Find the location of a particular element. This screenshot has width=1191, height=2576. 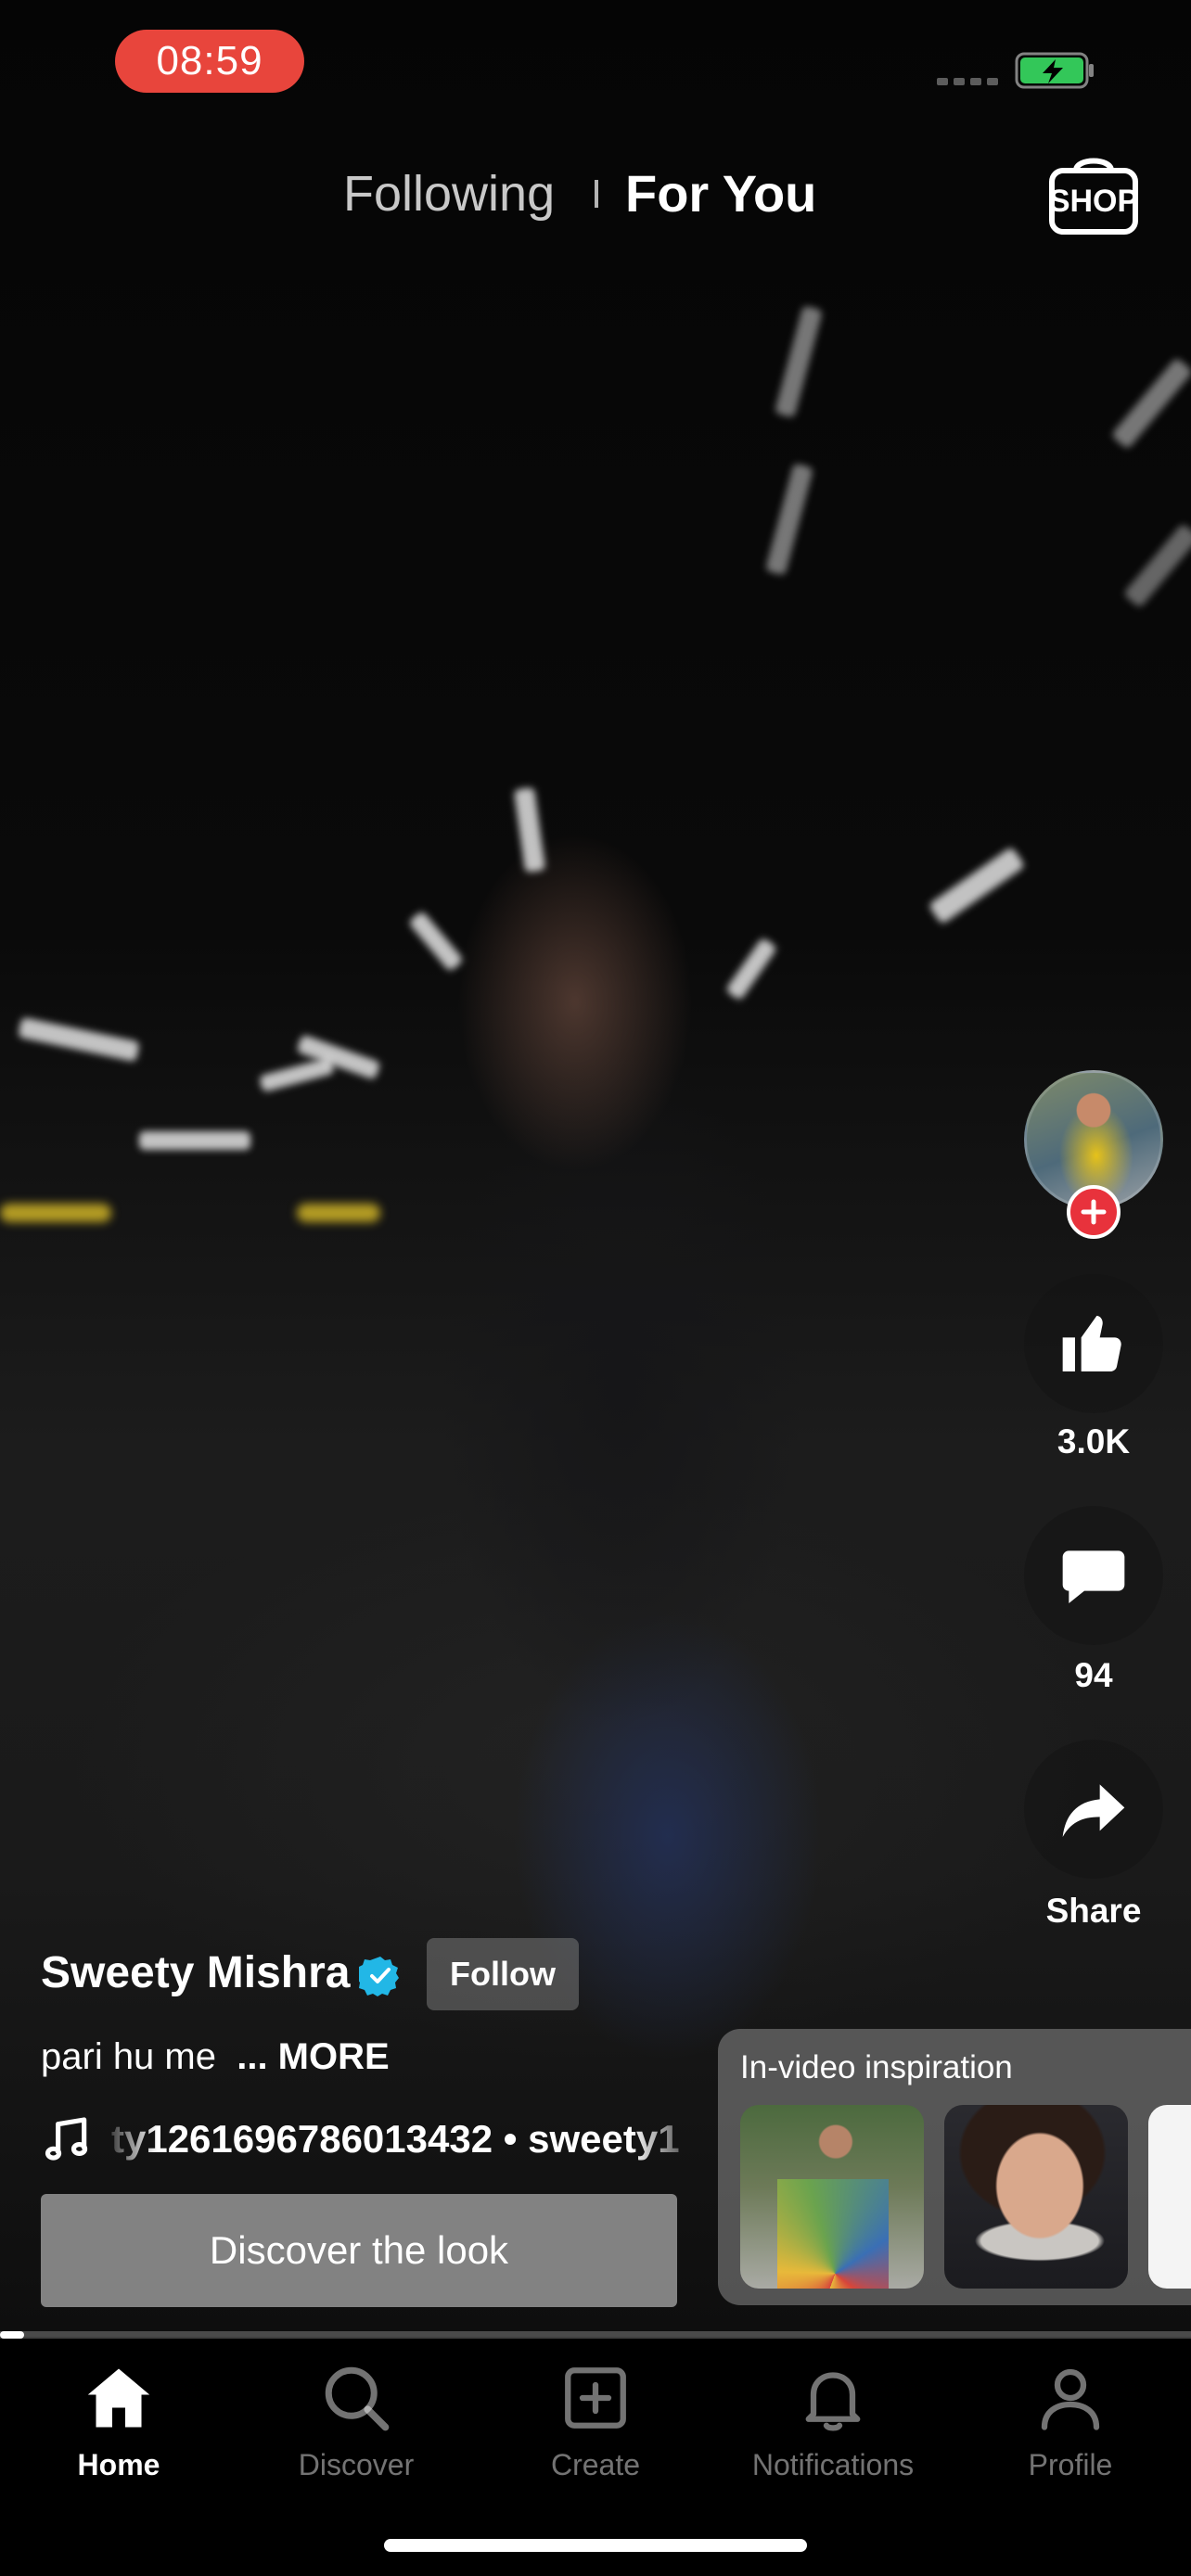

tab-create: Create is located at coordinates (595, 2433).